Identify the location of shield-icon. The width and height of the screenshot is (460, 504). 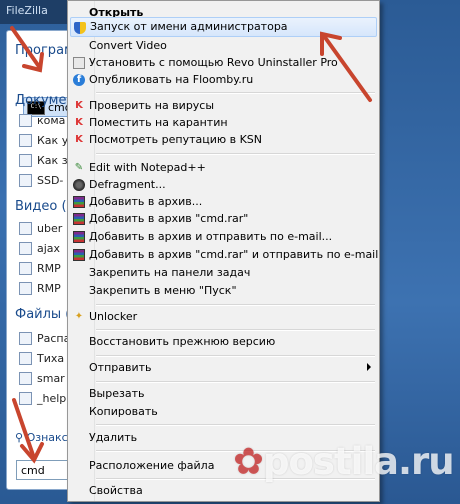
(80, 28).